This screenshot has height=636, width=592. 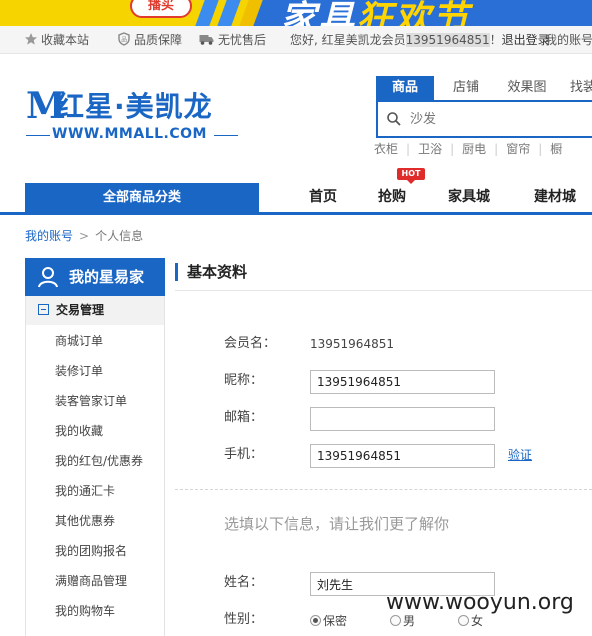 I want to click on greeting-text: 您好, 红星美凯龙会员, so click(x=348, y=40).